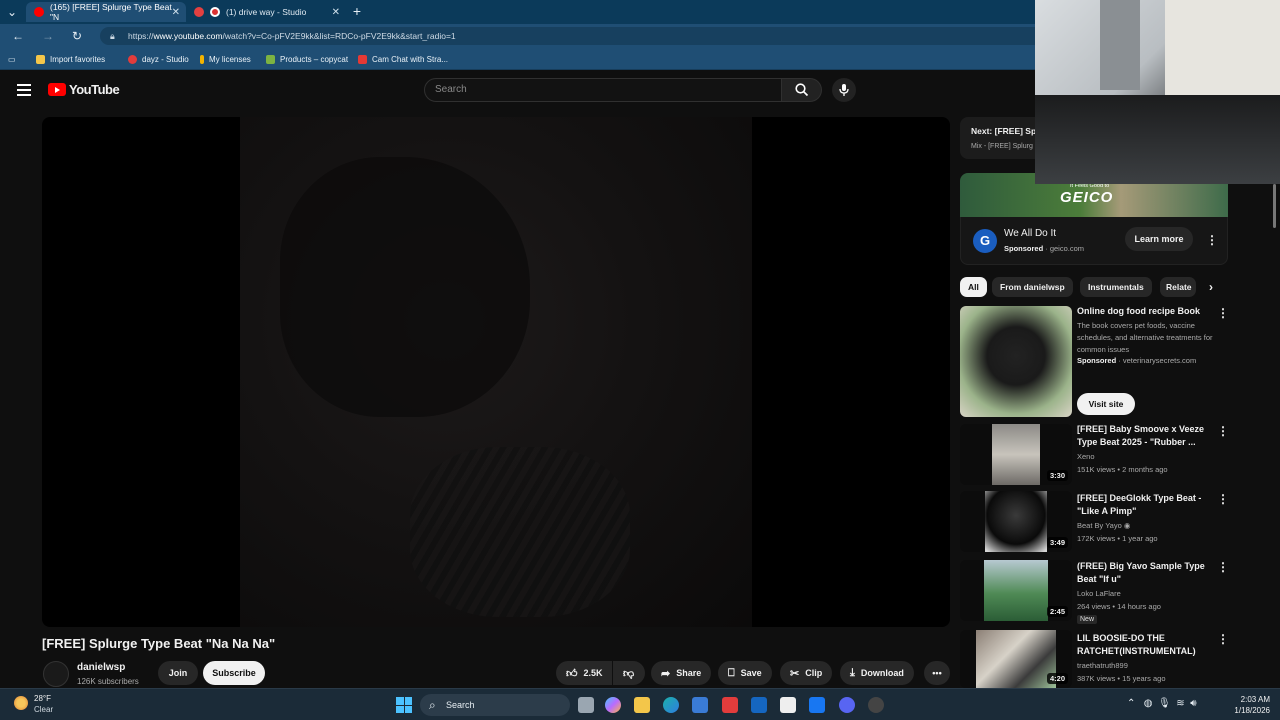 The width and height of the screenshot is (1280, 720). Describe the element at coordinates (84, 89) in the screenshot. I see `youtube-logo: YouTube` at that location.